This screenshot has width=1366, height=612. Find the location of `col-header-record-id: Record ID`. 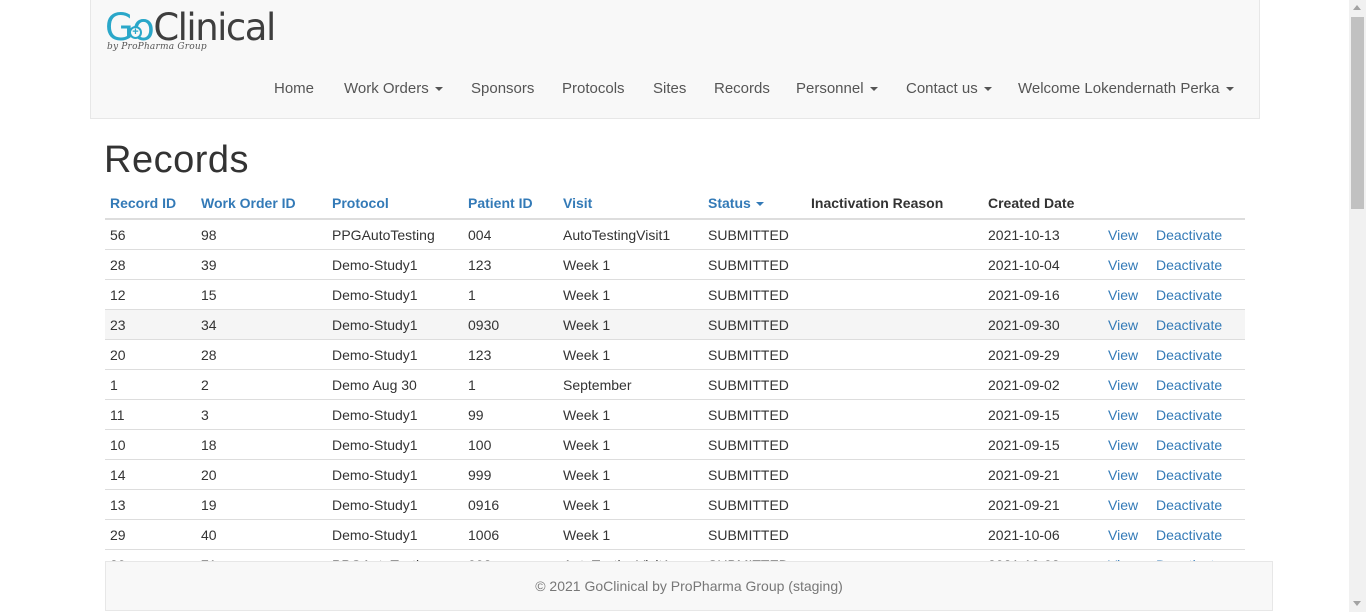

col-header-record-id: Record ID is located at coordinates (150, 204).